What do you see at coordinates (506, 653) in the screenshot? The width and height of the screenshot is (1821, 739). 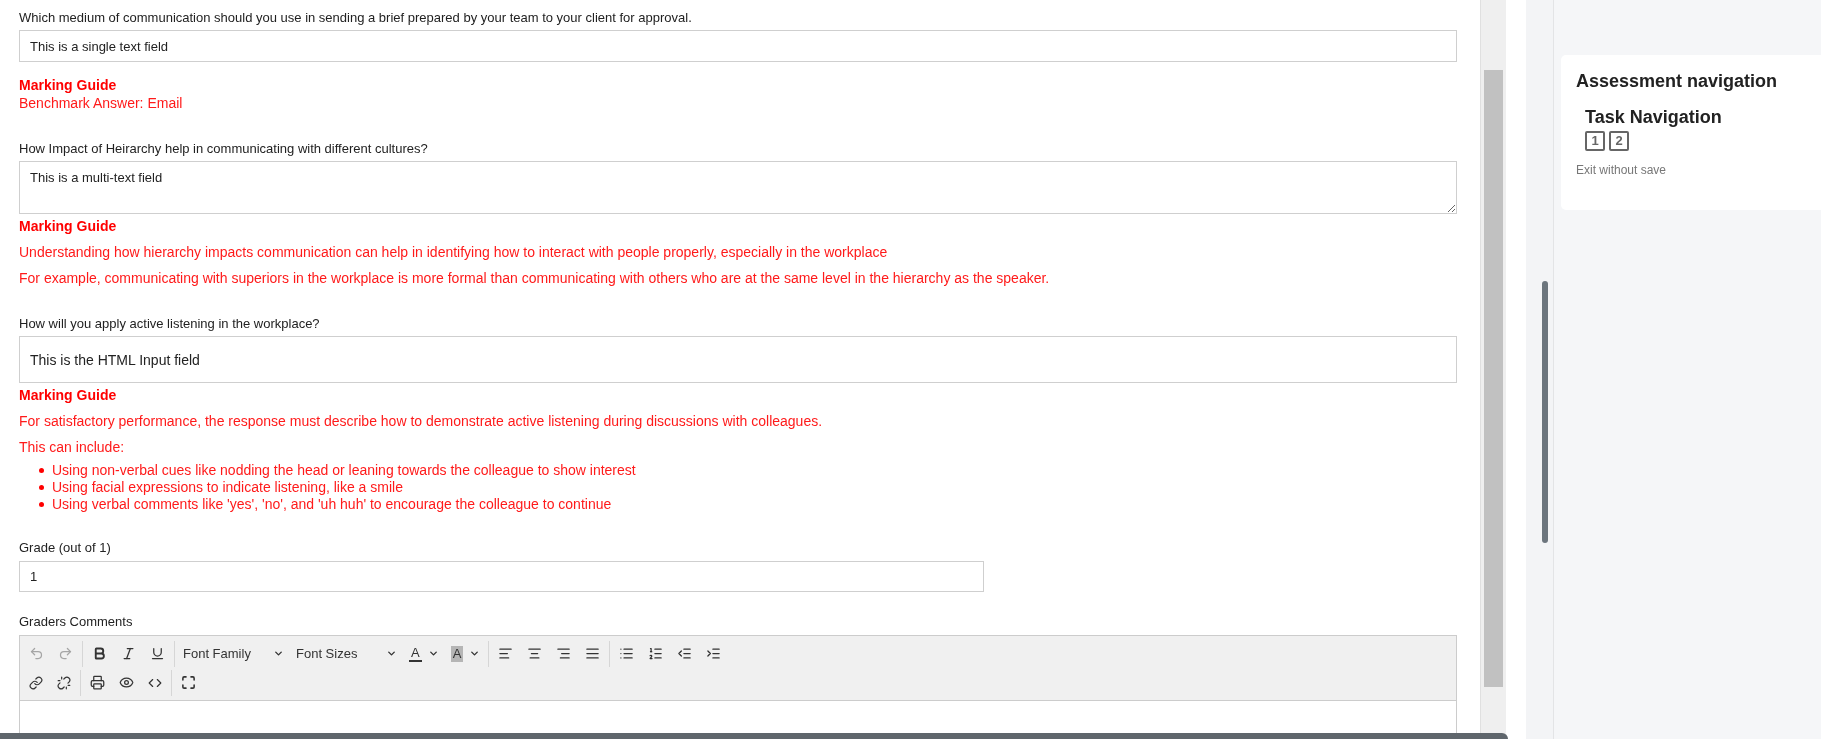 I see `align-left-icon` at bounding box center [506, 653].